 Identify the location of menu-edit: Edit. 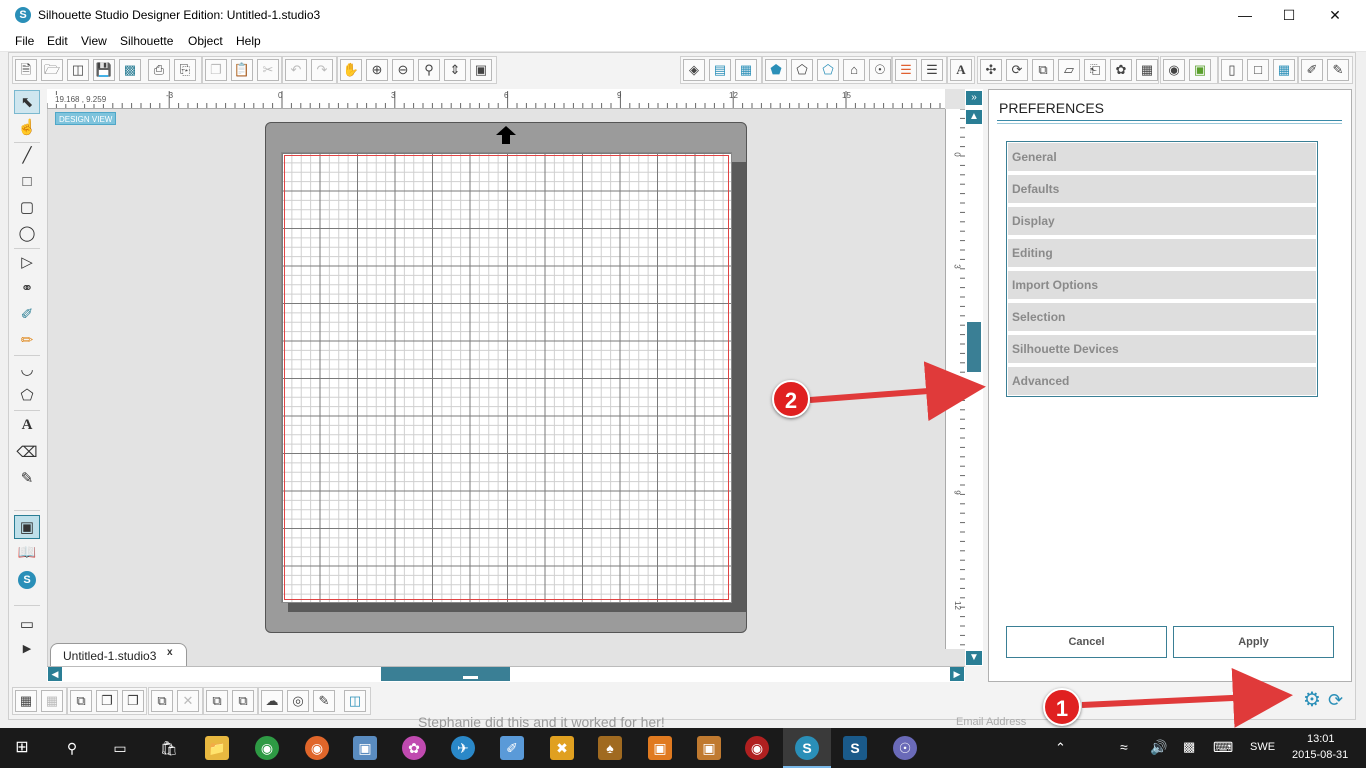
(57, 41).